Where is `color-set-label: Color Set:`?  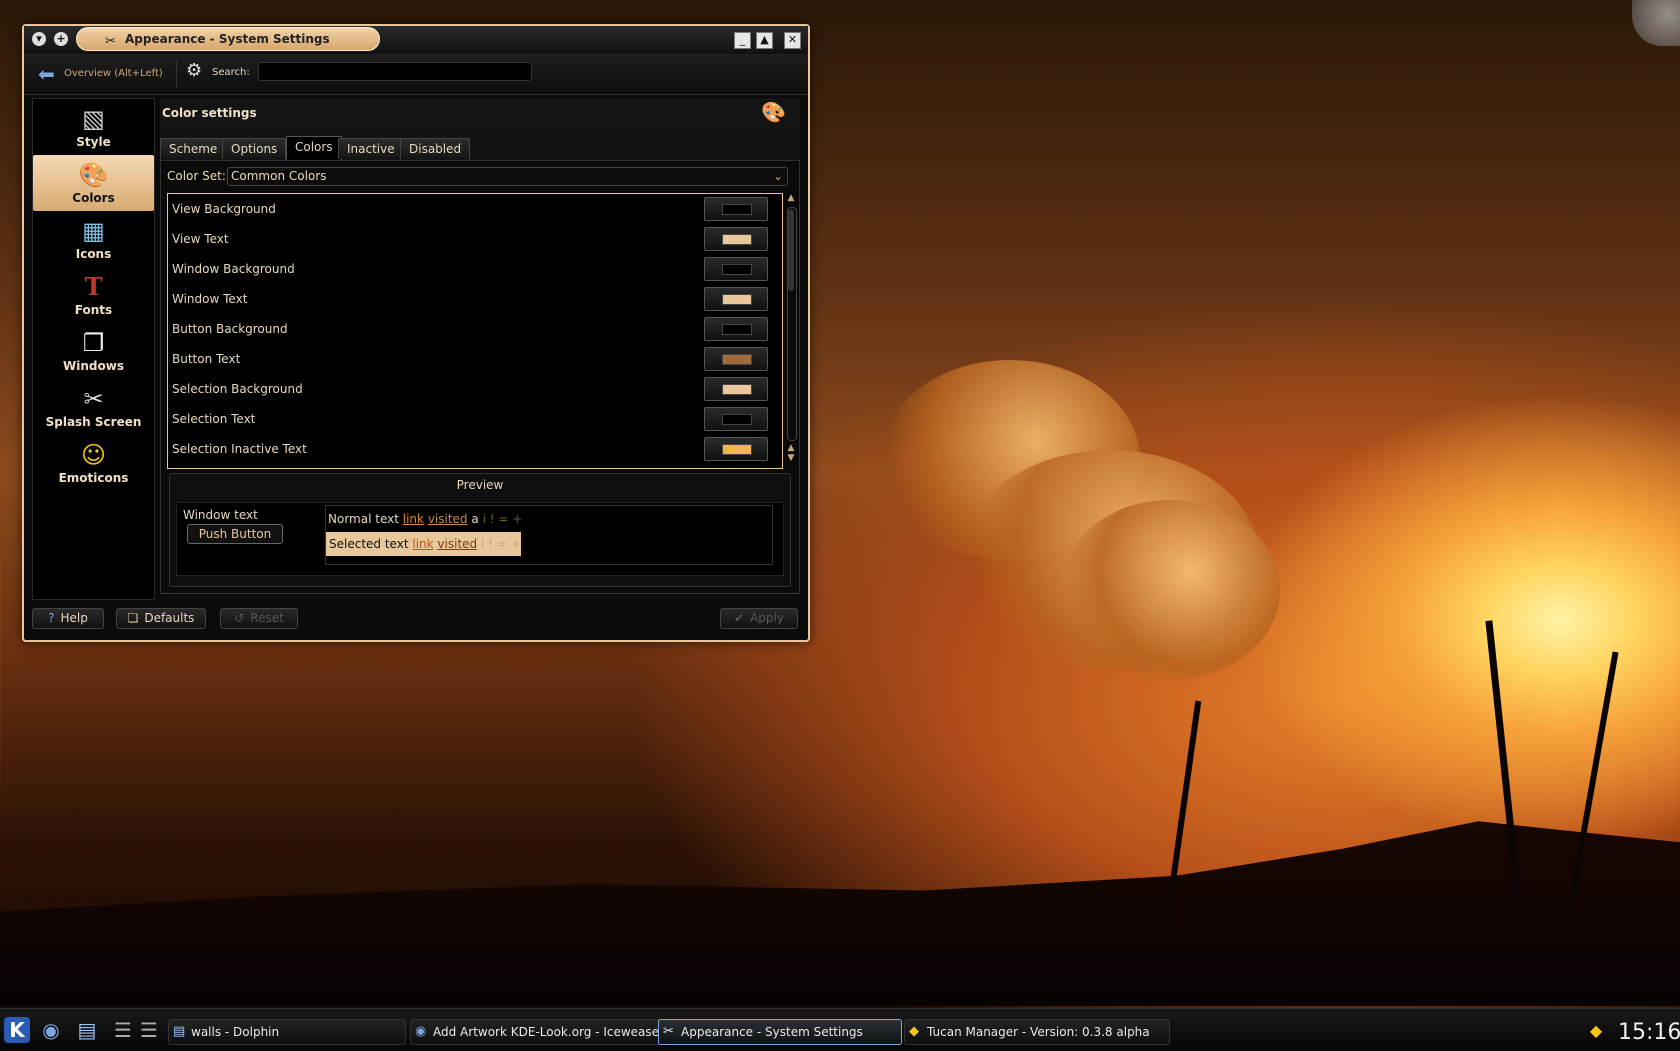
color-set-label: Color Set: is located at coordinates (196, 176).